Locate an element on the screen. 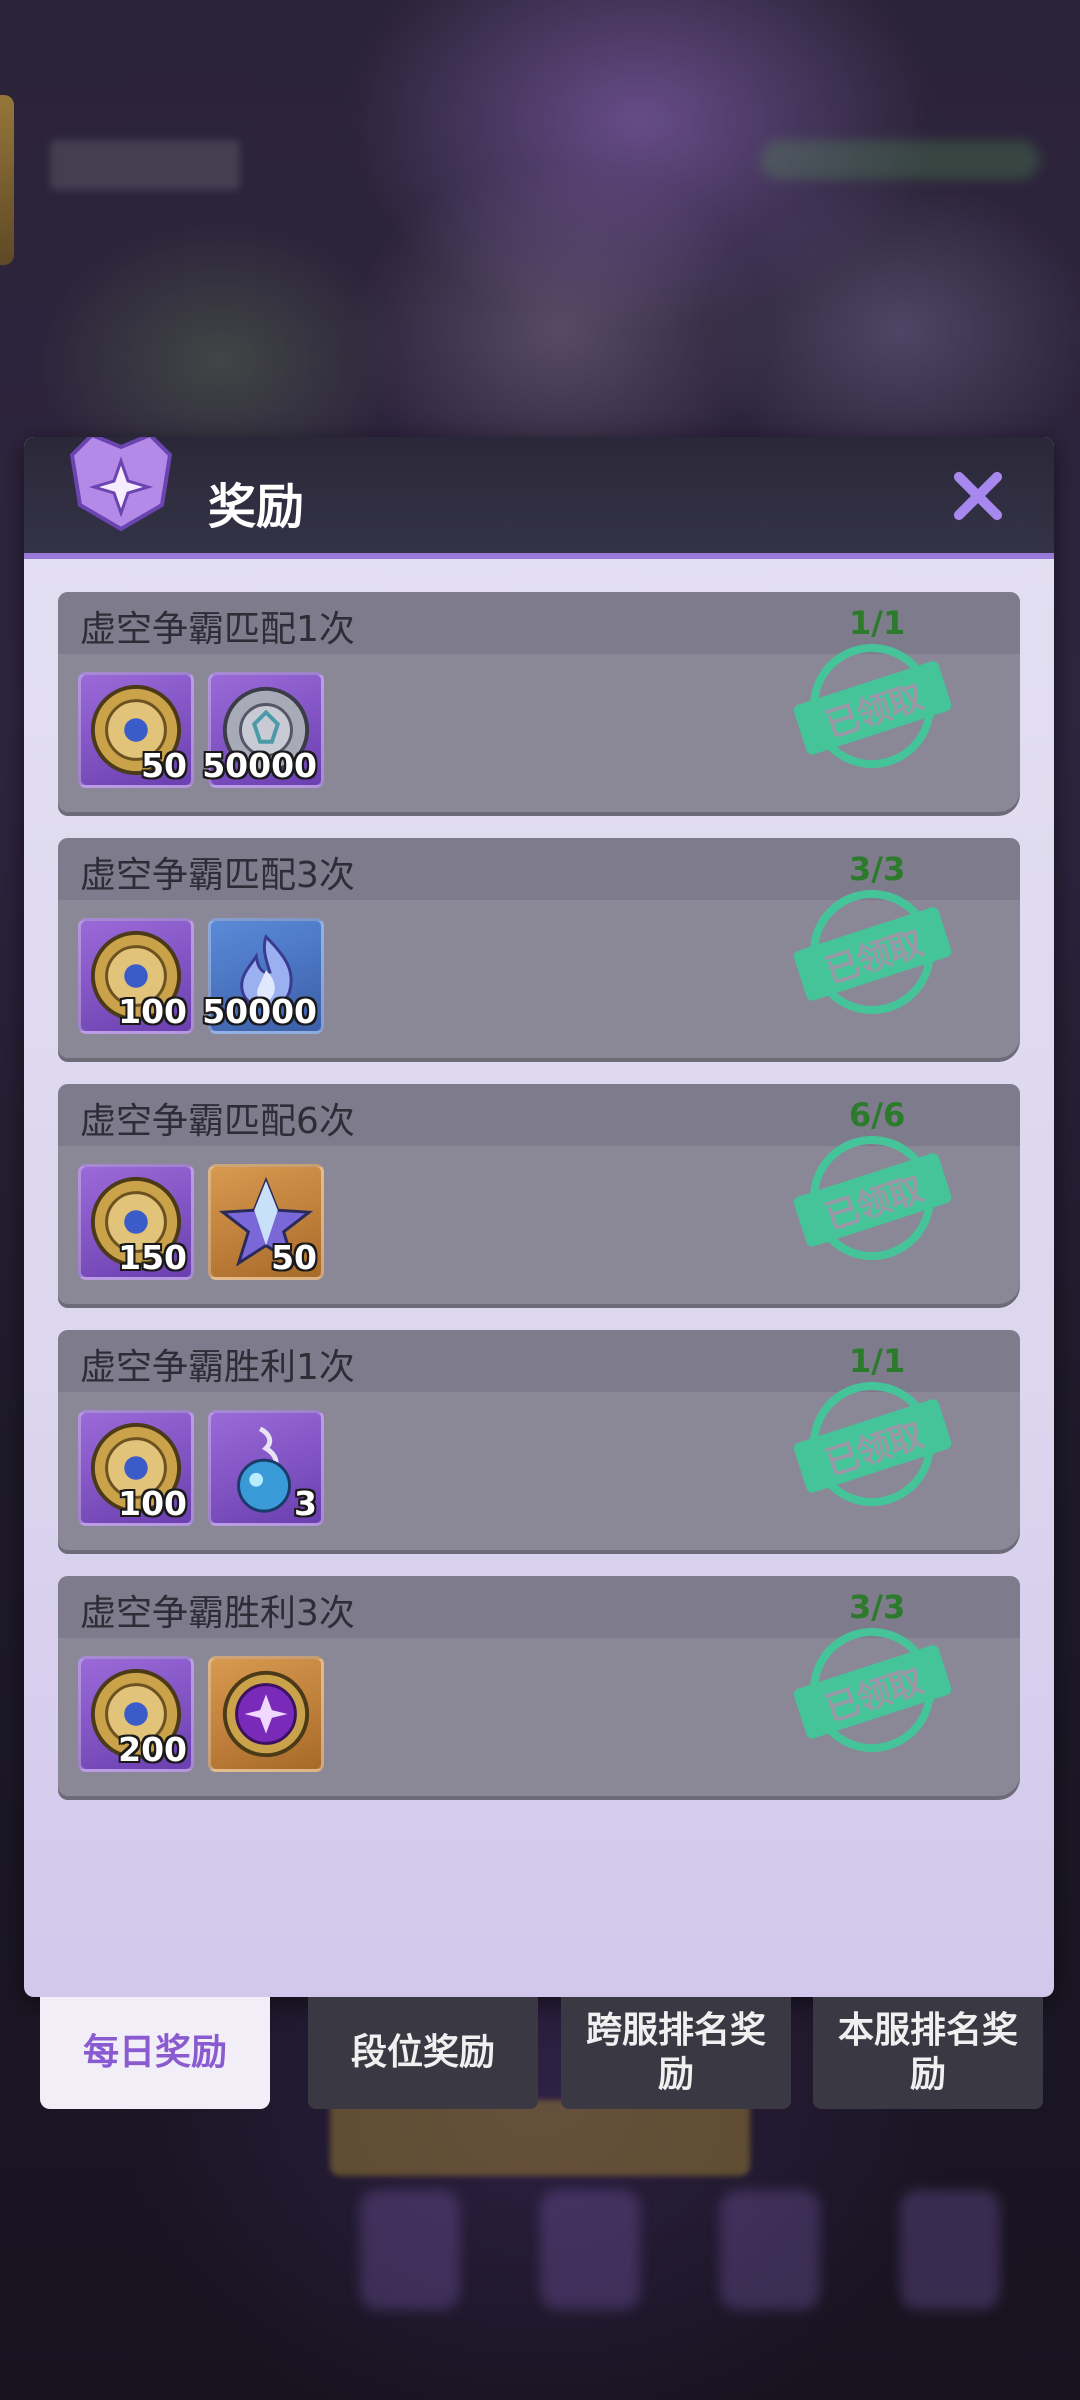 The height and width of the screenshot is (2400, 1080). tab-rank-rewards: 段位奖励 is located at coordinates (423, 2053).